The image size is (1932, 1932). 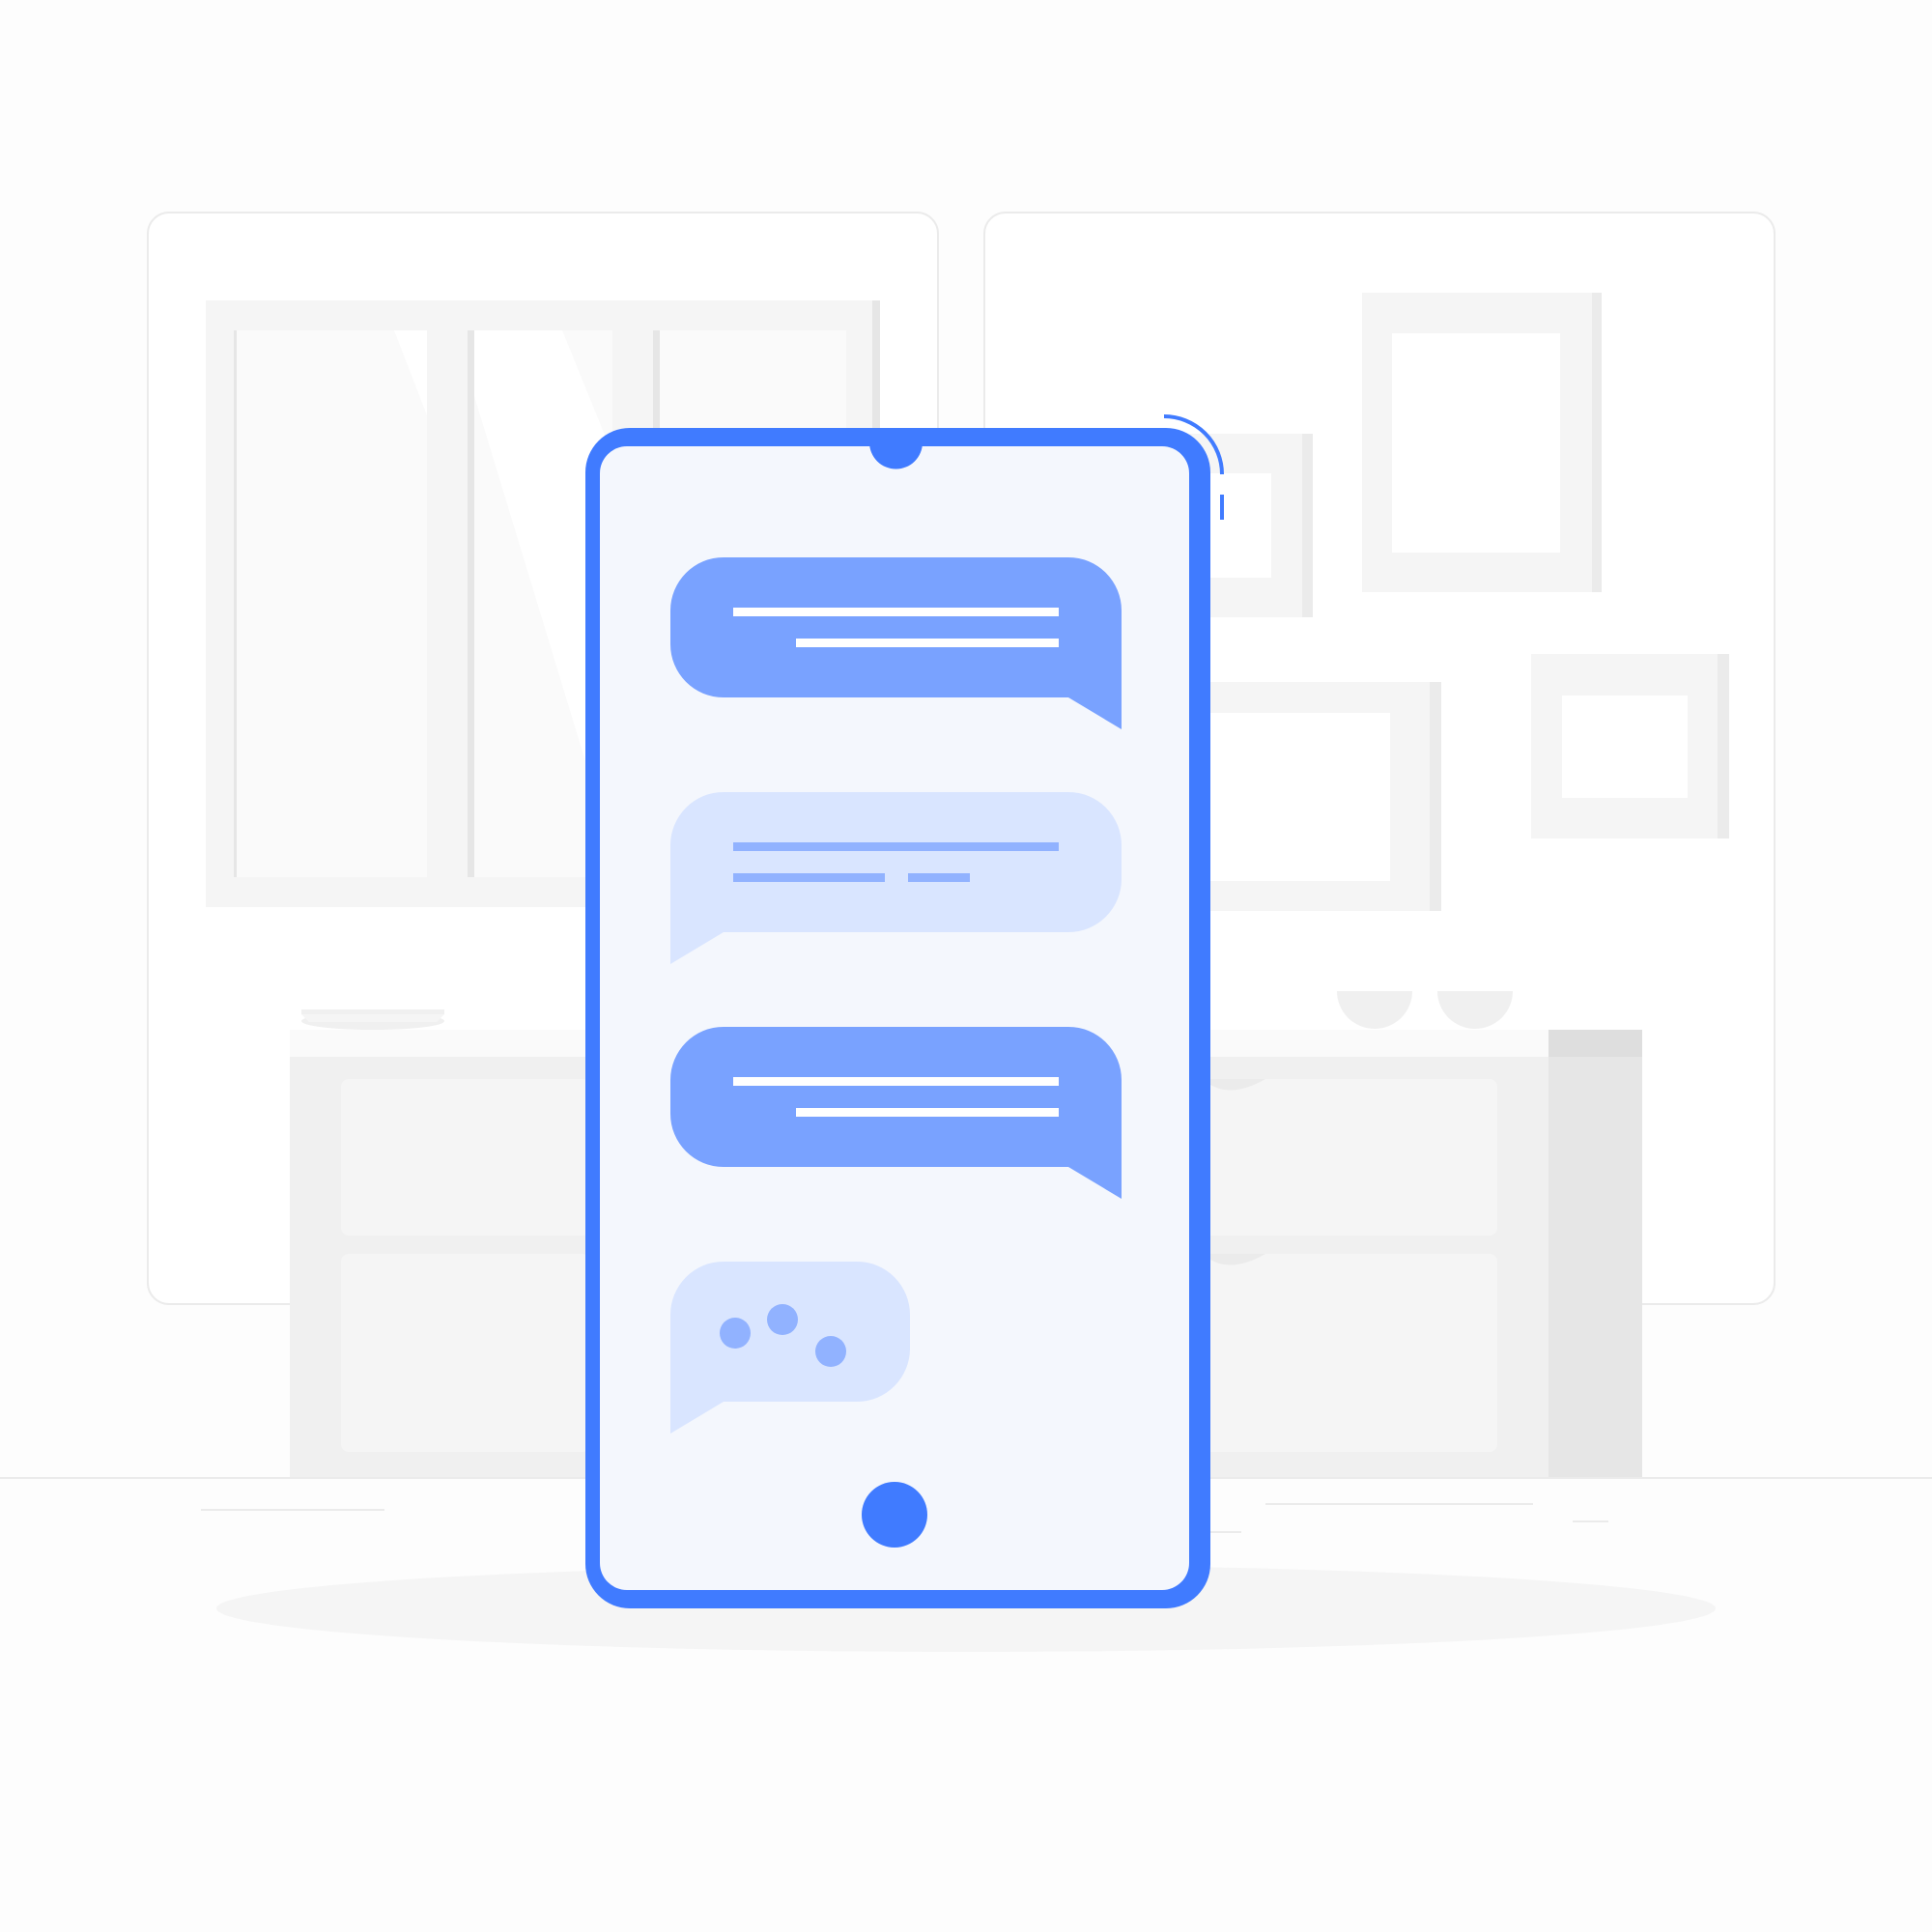 I want to click on home-button-icon, so click(x=894, y=1515).